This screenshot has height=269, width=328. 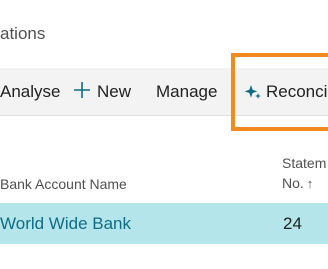 I want to click on column-header-statement-no: Statem, so click(x=304, y=163).